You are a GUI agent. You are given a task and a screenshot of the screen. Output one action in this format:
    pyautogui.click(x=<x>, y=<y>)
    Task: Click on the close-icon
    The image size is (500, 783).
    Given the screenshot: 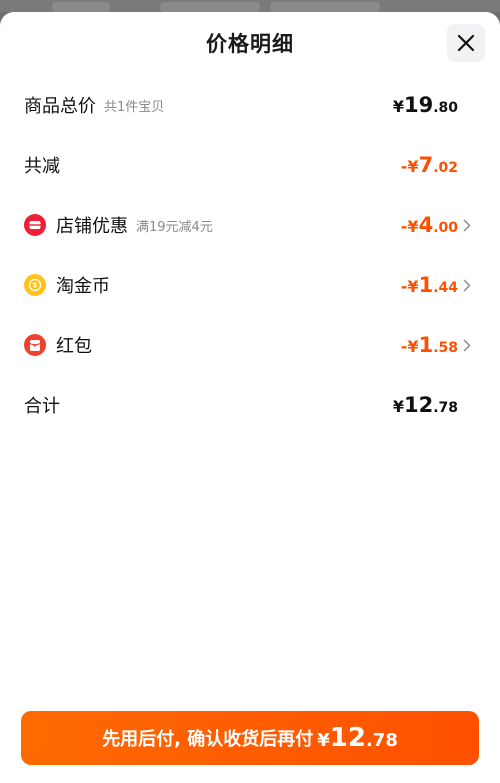 What is the action you would take?
    pyautogui.click(x=466, y=43)
    